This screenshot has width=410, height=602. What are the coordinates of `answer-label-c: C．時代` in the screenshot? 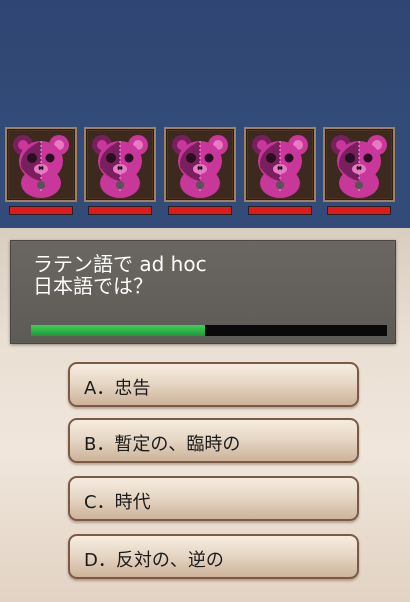 It's located at (117, 502).